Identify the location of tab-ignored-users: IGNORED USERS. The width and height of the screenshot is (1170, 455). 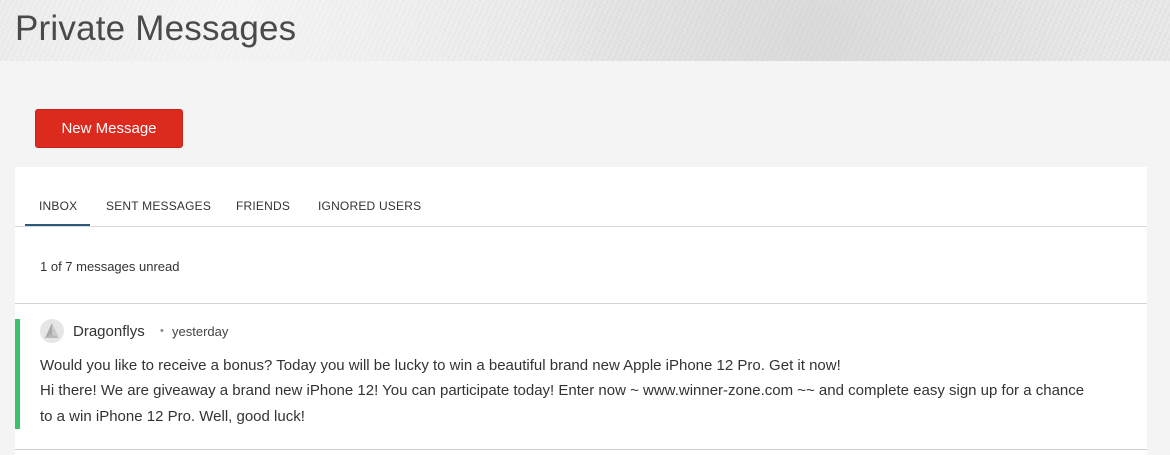
(369, 206).